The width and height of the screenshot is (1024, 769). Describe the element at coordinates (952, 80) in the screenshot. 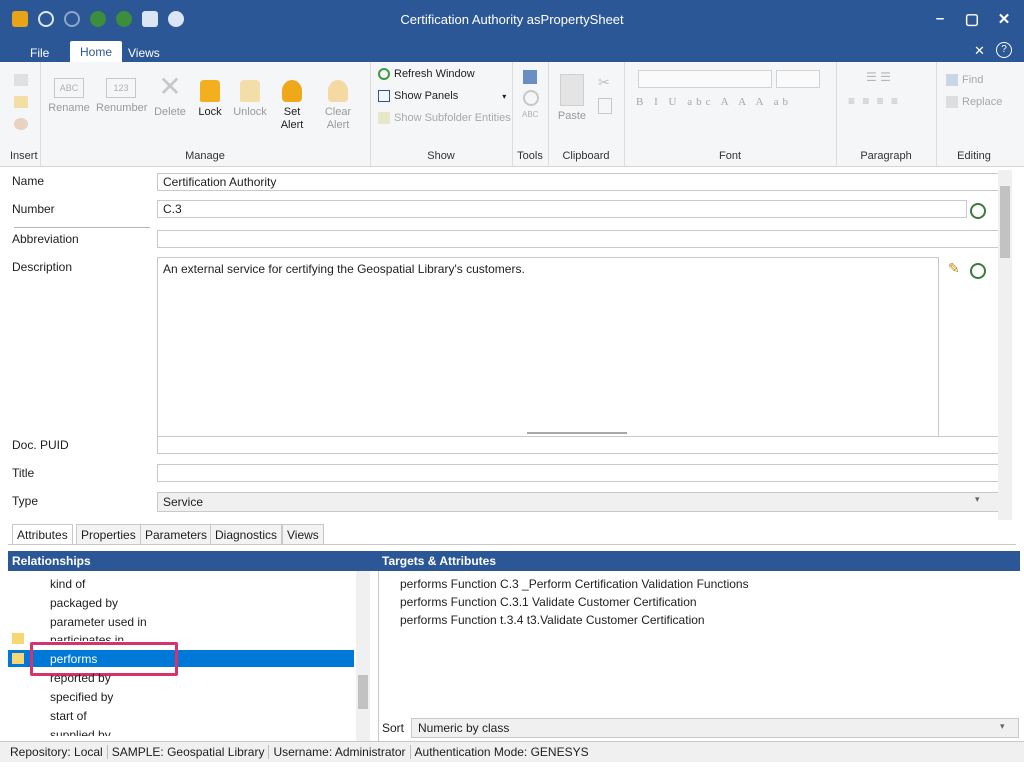

I see `binoculars-icon` at that location.